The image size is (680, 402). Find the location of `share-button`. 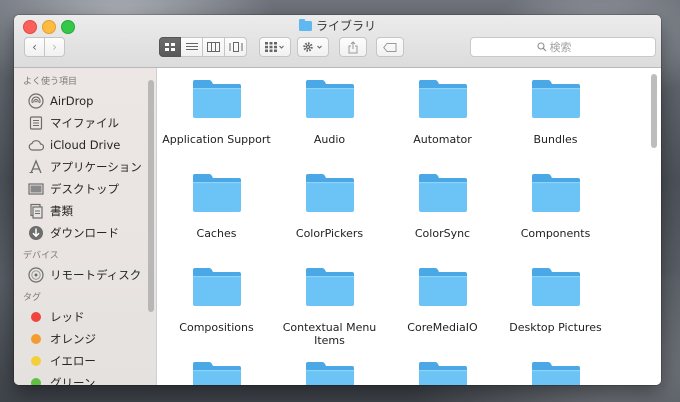

share-button is located at coordinates (353, 47).